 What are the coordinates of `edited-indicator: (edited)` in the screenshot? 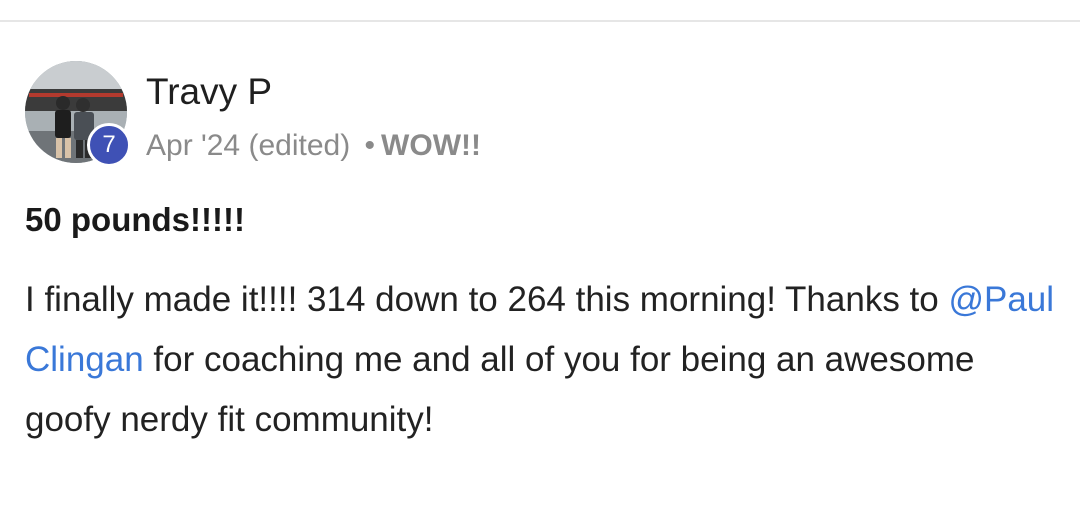 It's located at (299, 145).